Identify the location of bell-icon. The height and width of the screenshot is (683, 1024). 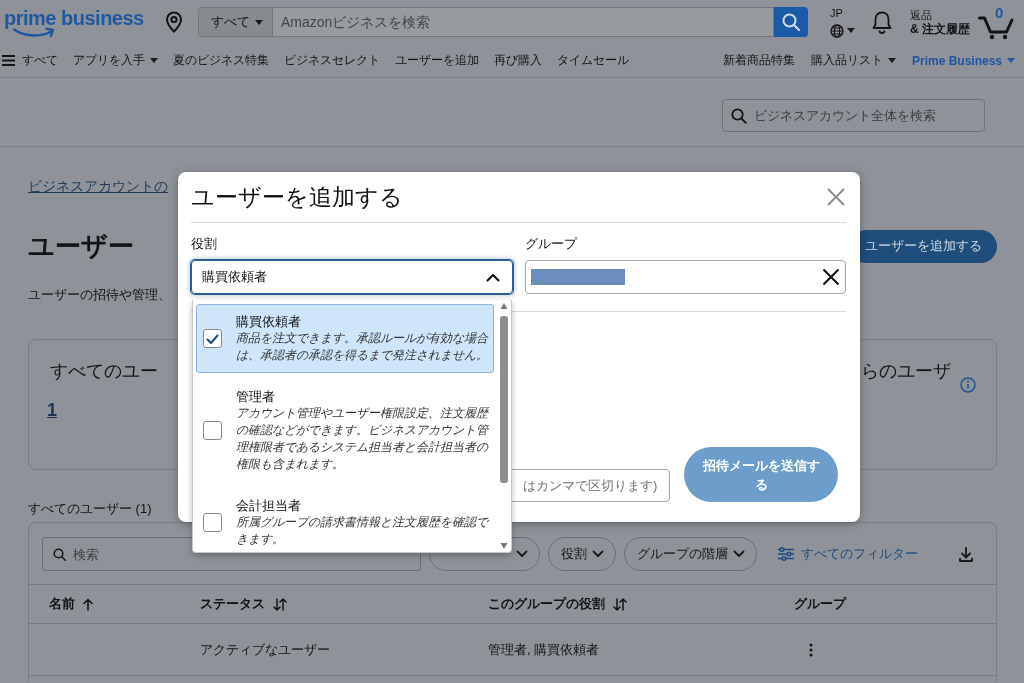
(882, 22).